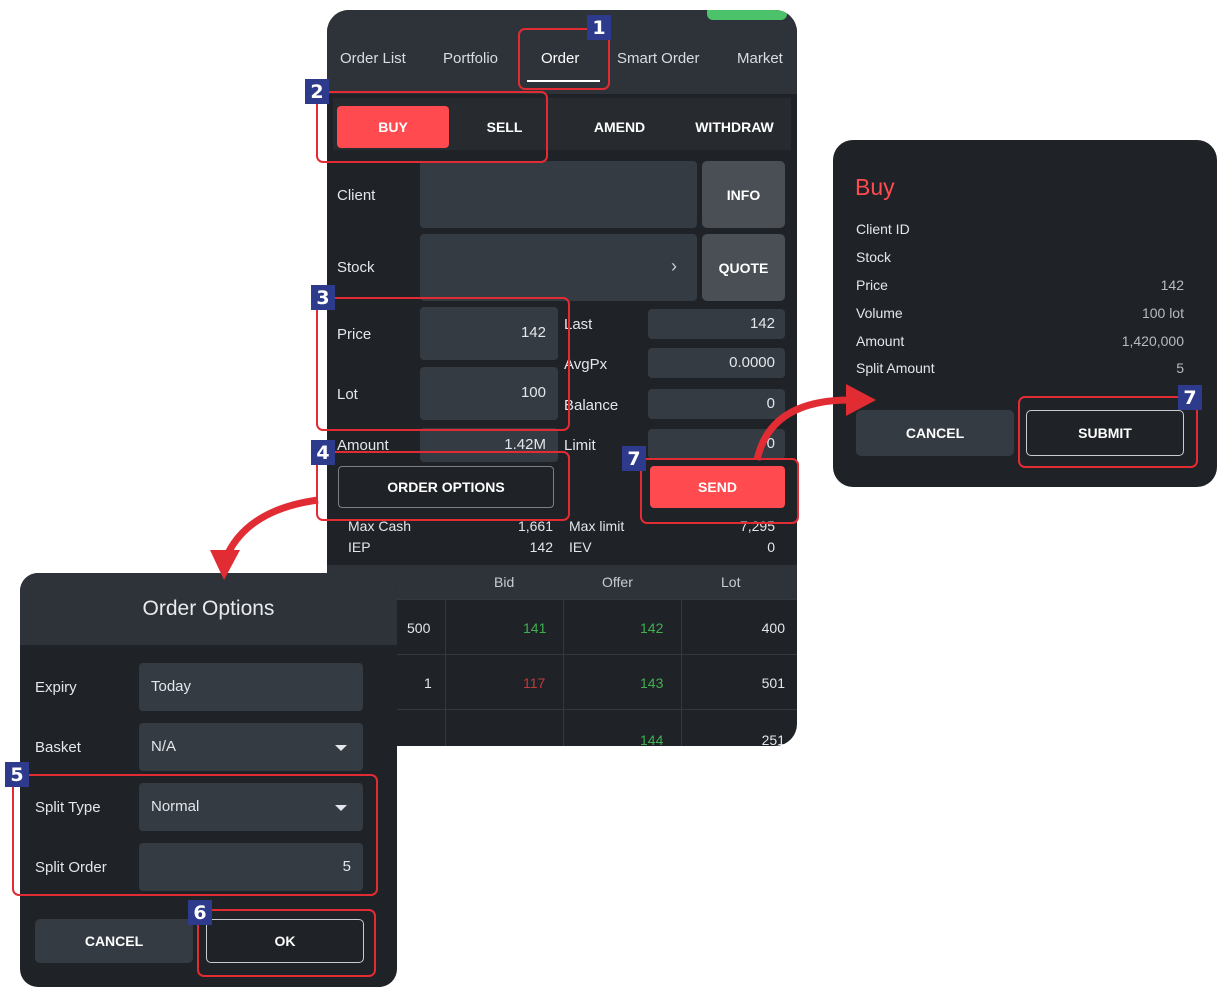  Describe the element at coordinates (543, 482) in the screenshot. I see `annotation-arrows` at that location.